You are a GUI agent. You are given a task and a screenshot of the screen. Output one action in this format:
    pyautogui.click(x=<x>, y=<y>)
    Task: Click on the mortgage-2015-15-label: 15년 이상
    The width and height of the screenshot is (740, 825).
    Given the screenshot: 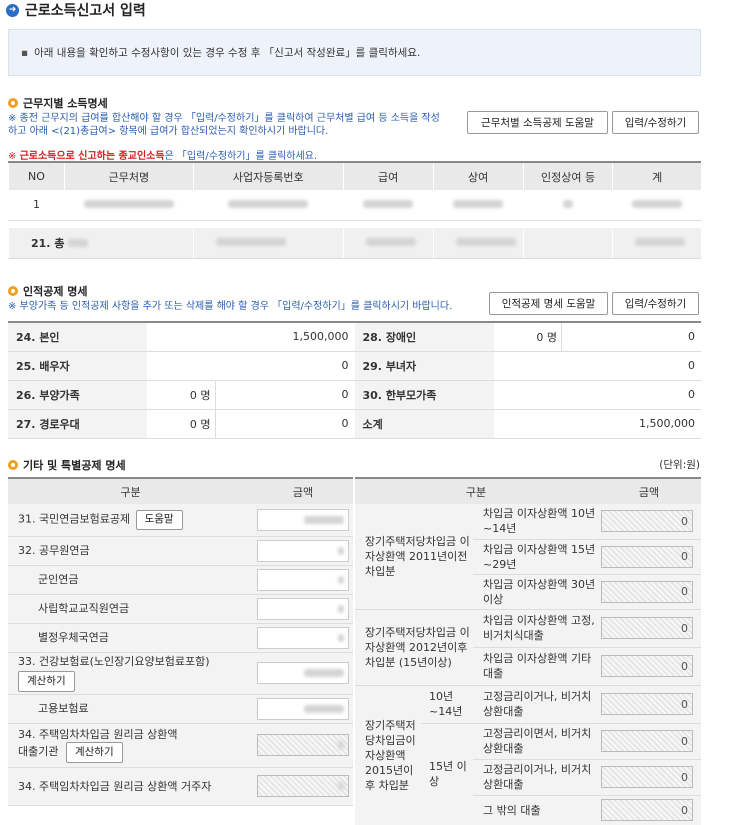 What is the action you would take?
    pyautogui.click(x=447, y=774)
    